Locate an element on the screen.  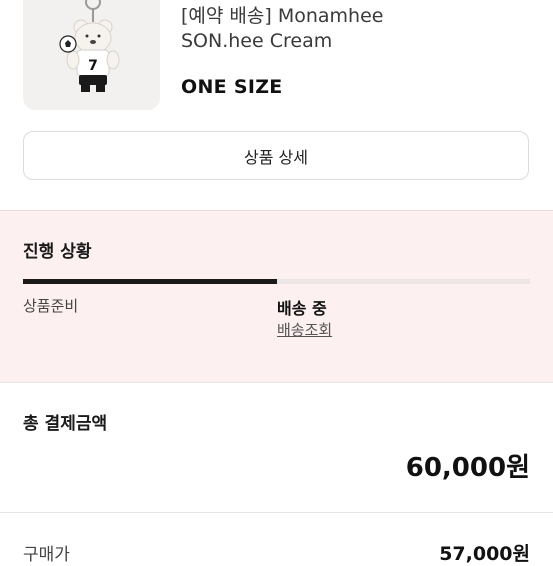
progress-track is located at coordinates (276, 281).